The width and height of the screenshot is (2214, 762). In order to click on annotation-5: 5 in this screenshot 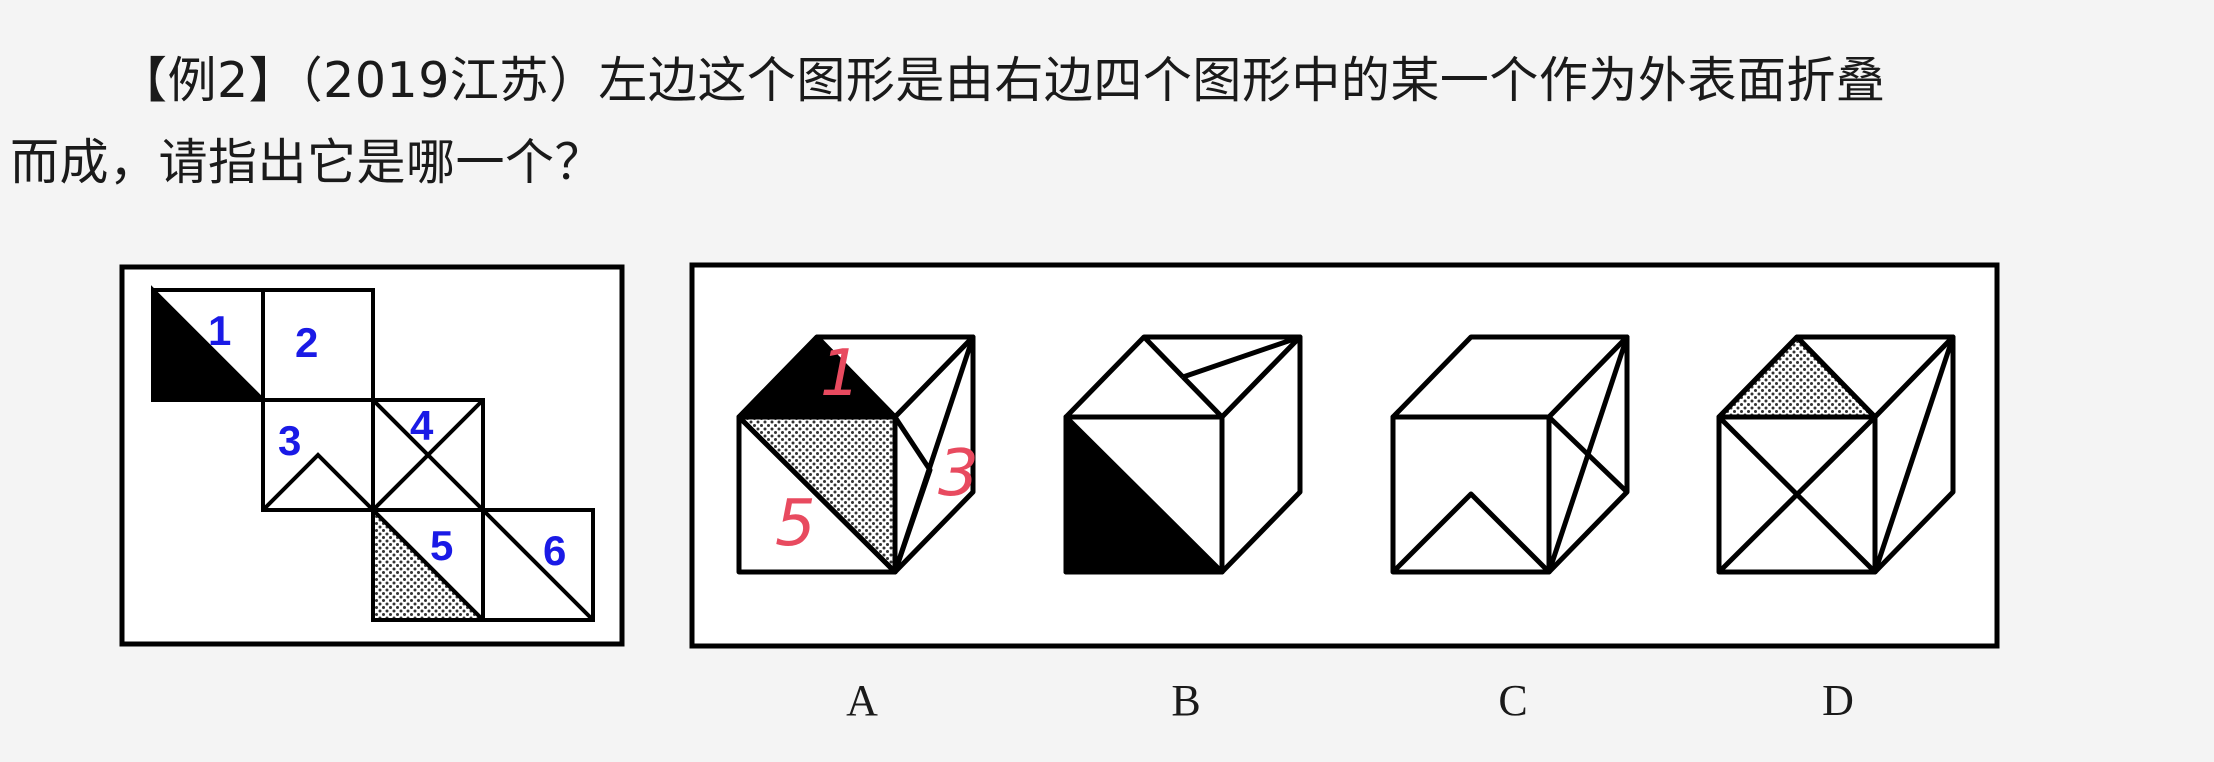, I will do `click(795, 524)`.